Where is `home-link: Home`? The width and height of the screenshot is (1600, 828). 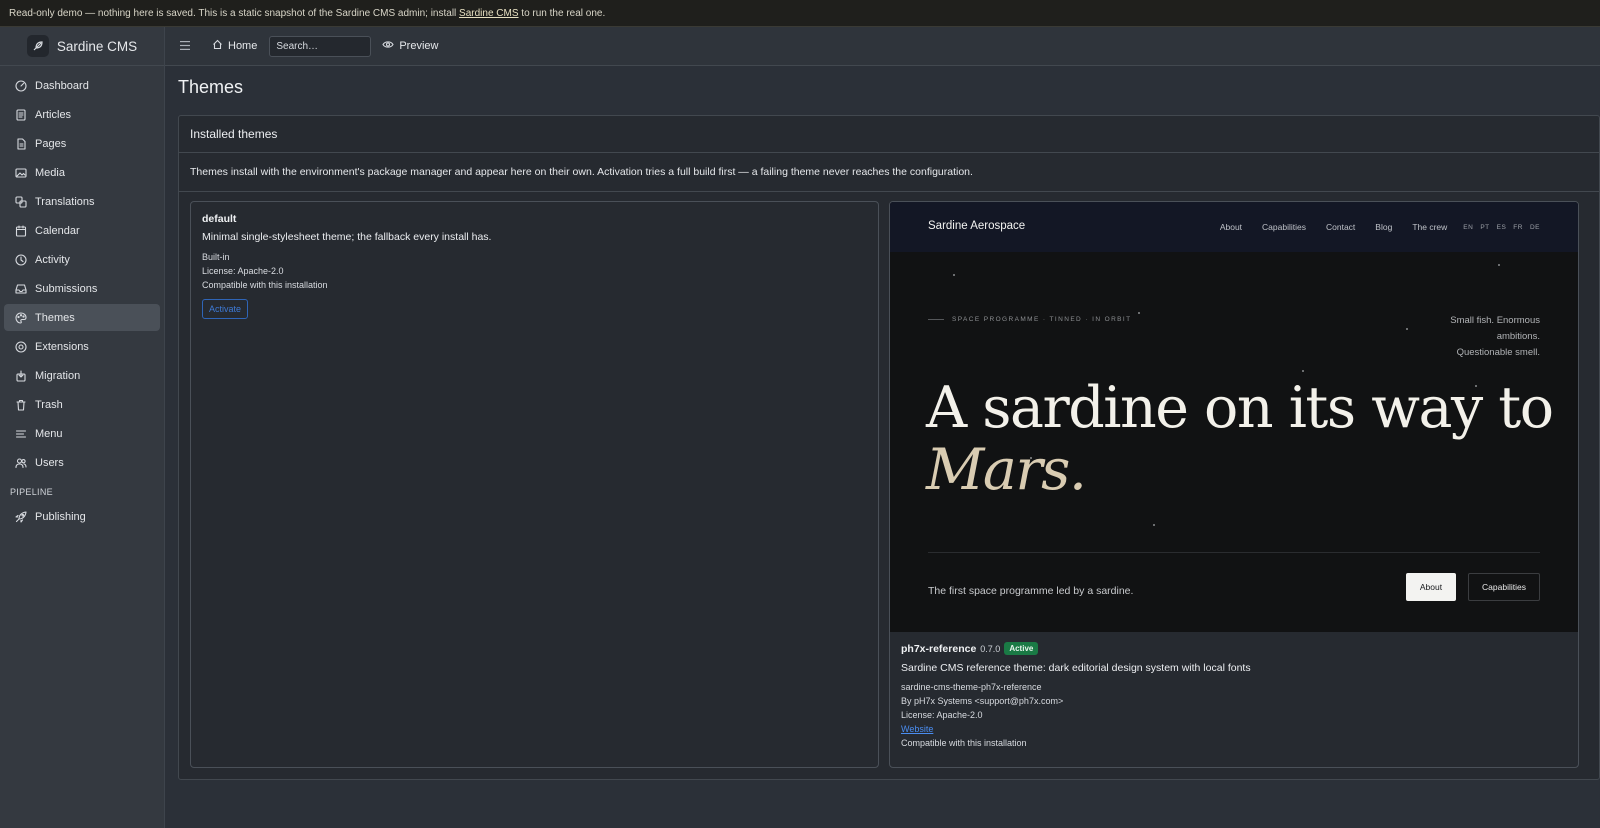
home-link: Home is located at coordinates (234, 46).